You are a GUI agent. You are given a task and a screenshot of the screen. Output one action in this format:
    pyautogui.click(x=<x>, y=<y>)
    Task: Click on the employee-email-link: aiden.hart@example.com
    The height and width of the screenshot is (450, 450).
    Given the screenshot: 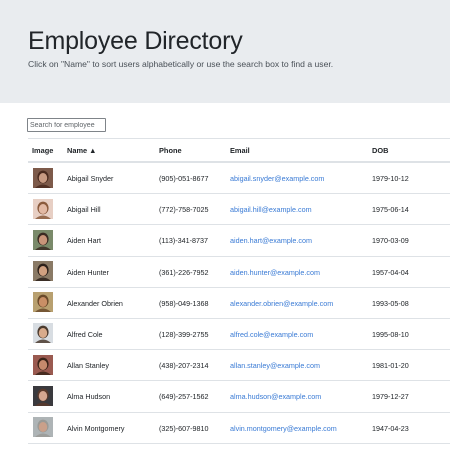 What is the action you would take?
    pyautogui.click(x=271, y=240)
    